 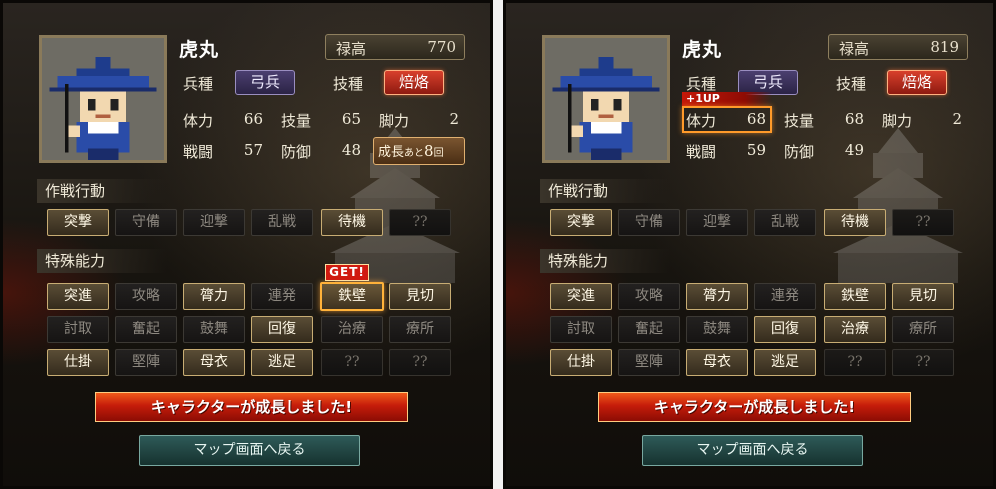 I want to click on stats-row-2: 戦闘 57 防御 48, so click(x=274, y=151).